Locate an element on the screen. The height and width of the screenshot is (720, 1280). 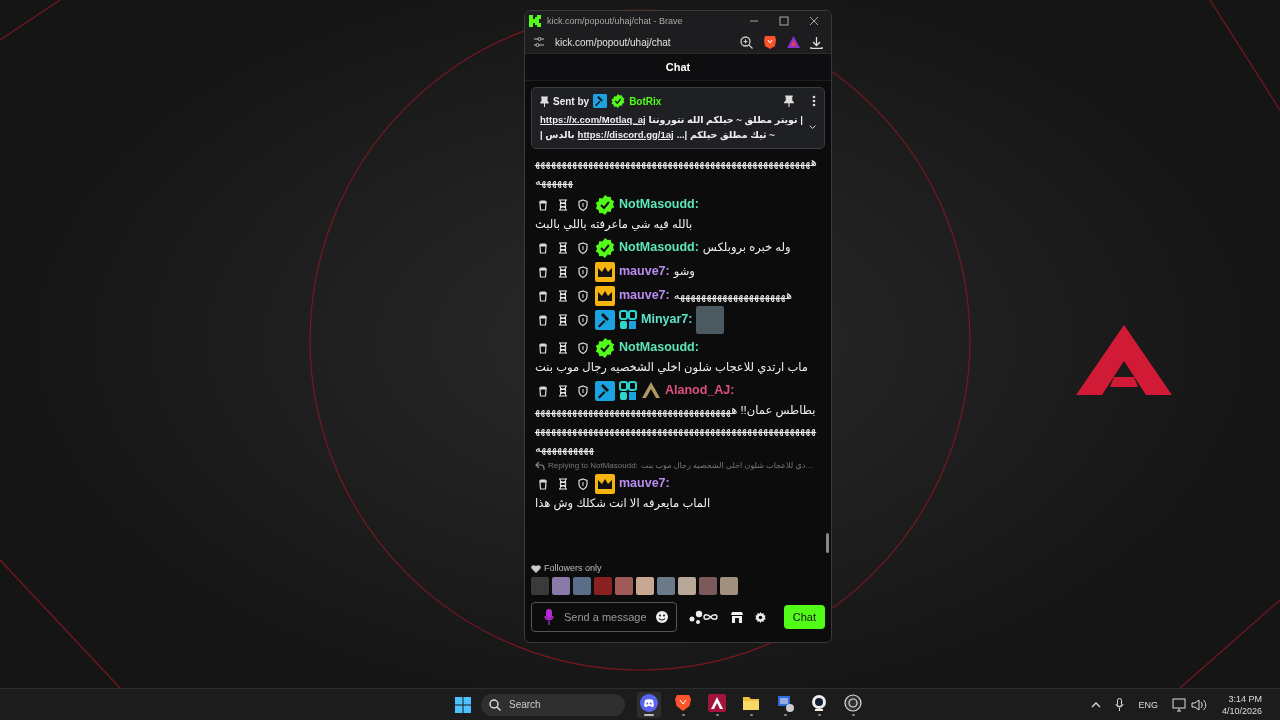
chat-app-icon is located at coordinates (649, 702).